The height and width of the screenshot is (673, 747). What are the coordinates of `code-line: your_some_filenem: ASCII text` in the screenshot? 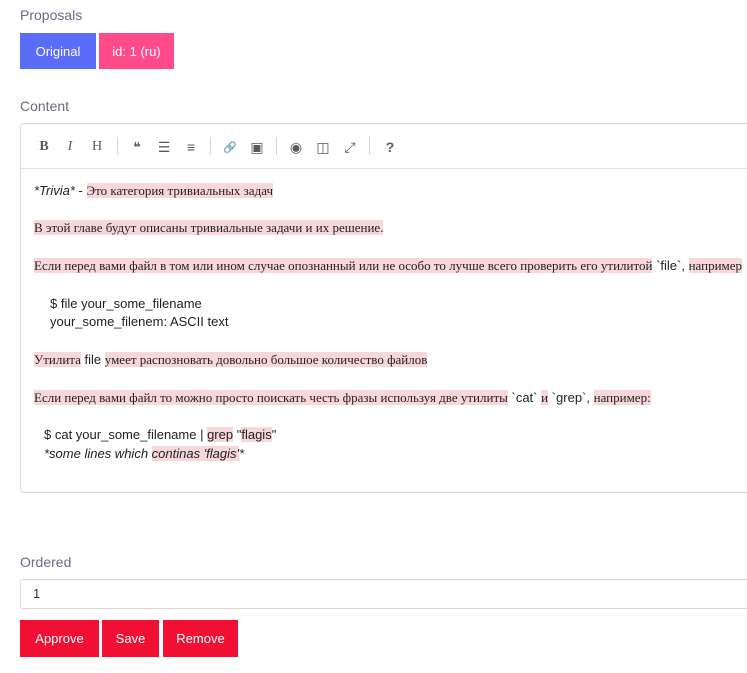 It's located at (139, 321).